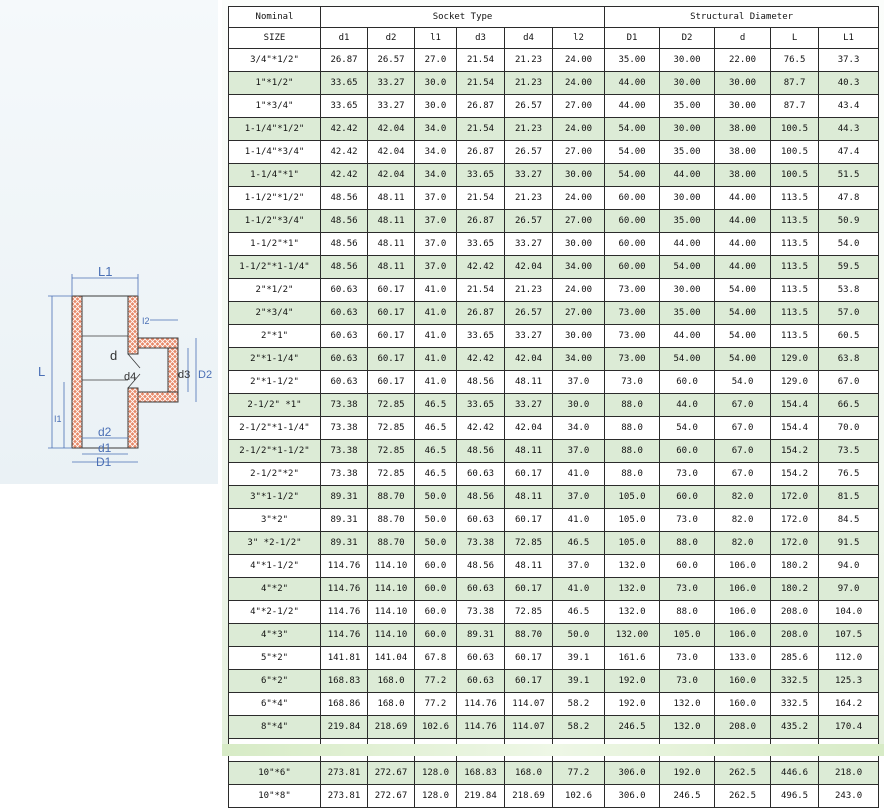 This screenshot has width=884, height=808. I want to click on column-header: l1, so click(435, 38).